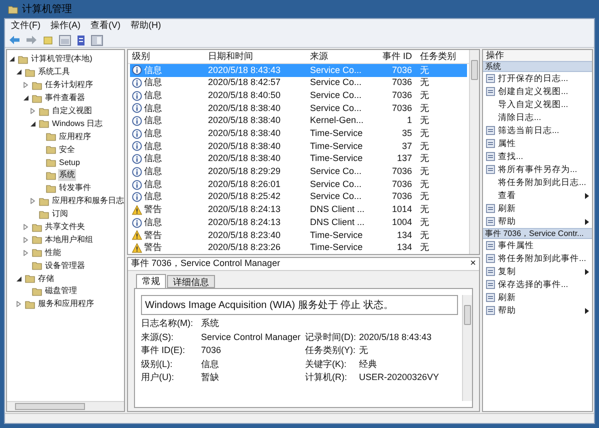 The height and width of the screenshot is (428, 599). Describe the element at coordinates (298, 222) in the screenshot. I see `event-row: 信息 2020/5/18 8:24:13 DNS Client ... 1004 无` at that location.